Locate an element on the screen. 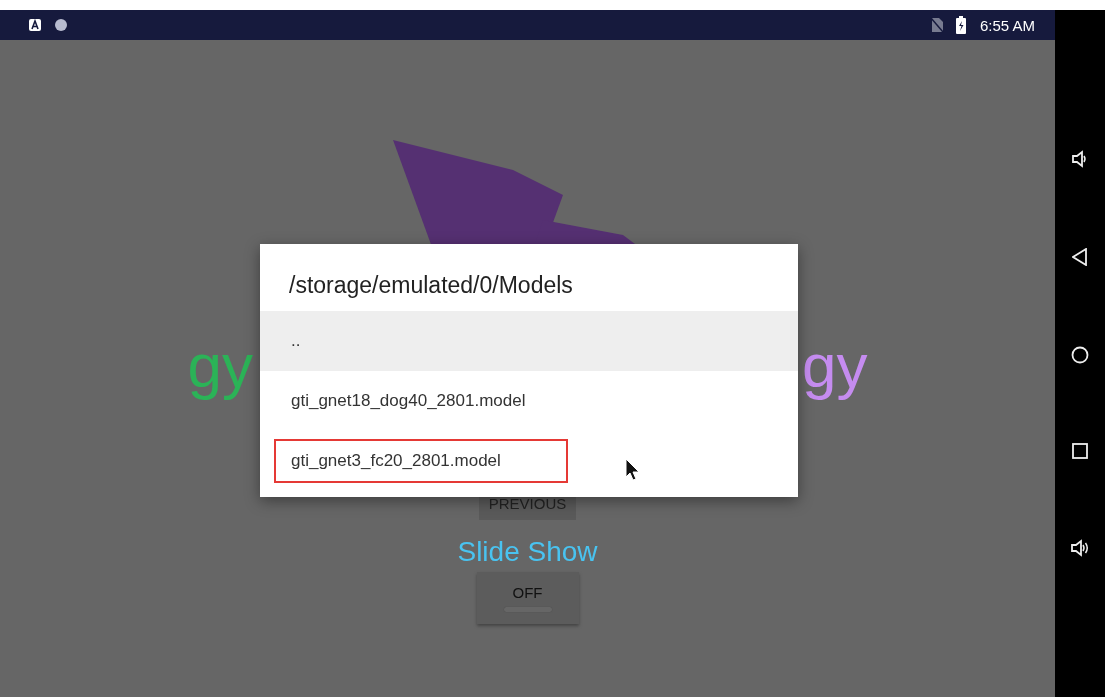  file-item: gti_gnet18_dog40_2801.model is located at coordinates (529, 401).